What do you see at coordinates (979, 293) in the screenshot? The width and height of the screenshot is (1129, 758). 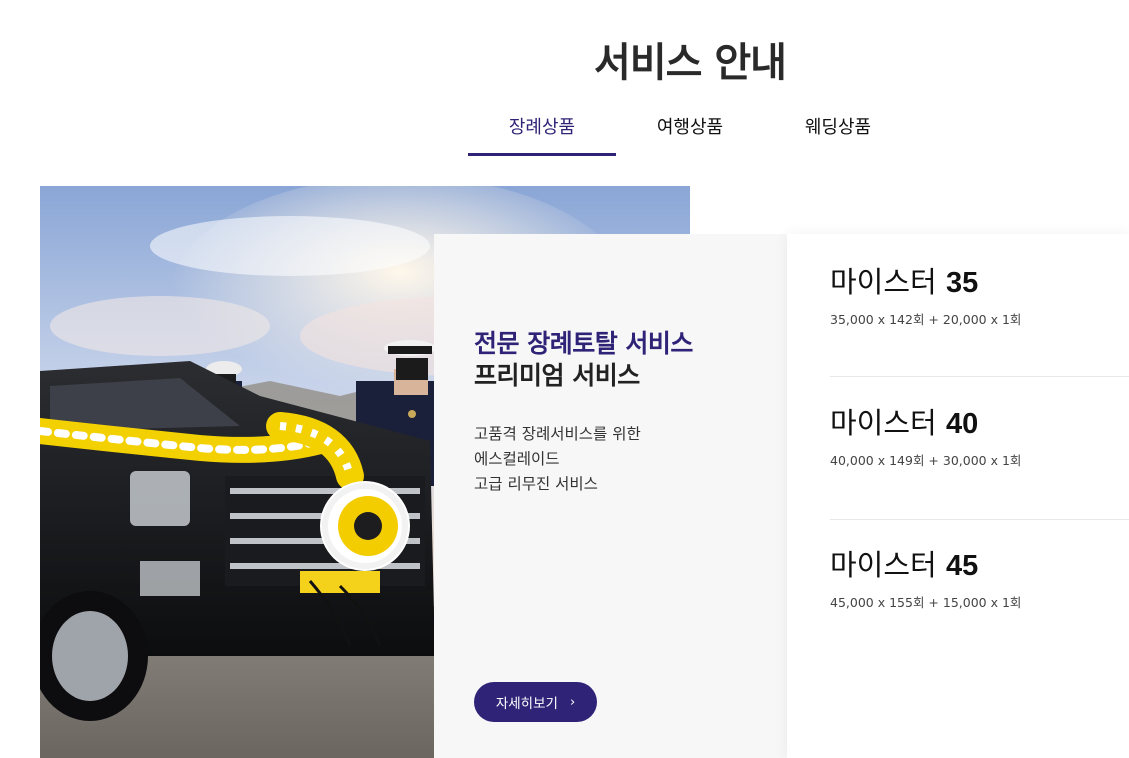 I see `product-item: 마이스터 35 35,000 x 142회 + 20,000 x 1회` at bounding box center [979, 293].